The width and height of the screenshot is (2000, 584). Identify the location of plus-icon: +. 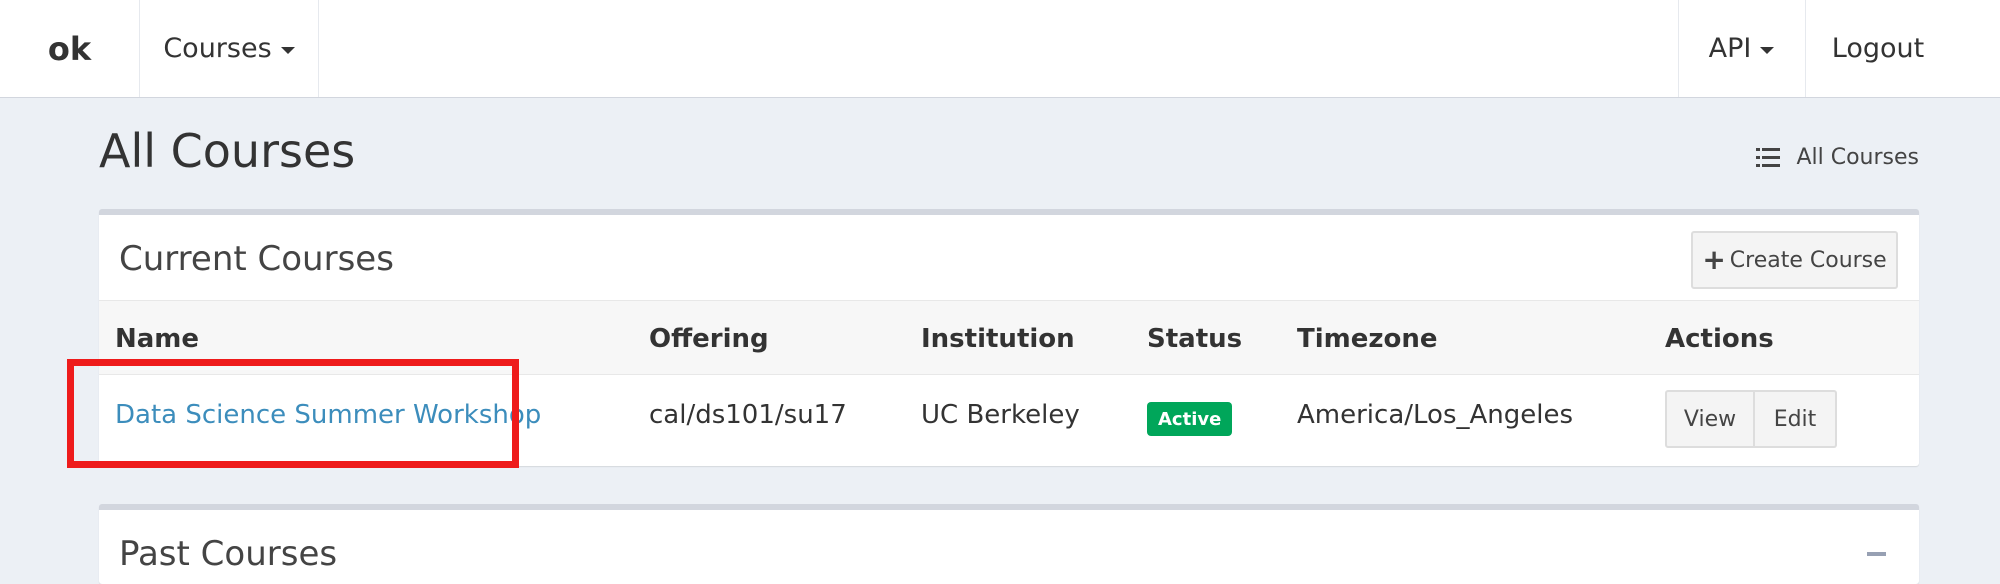
(1714, 259).